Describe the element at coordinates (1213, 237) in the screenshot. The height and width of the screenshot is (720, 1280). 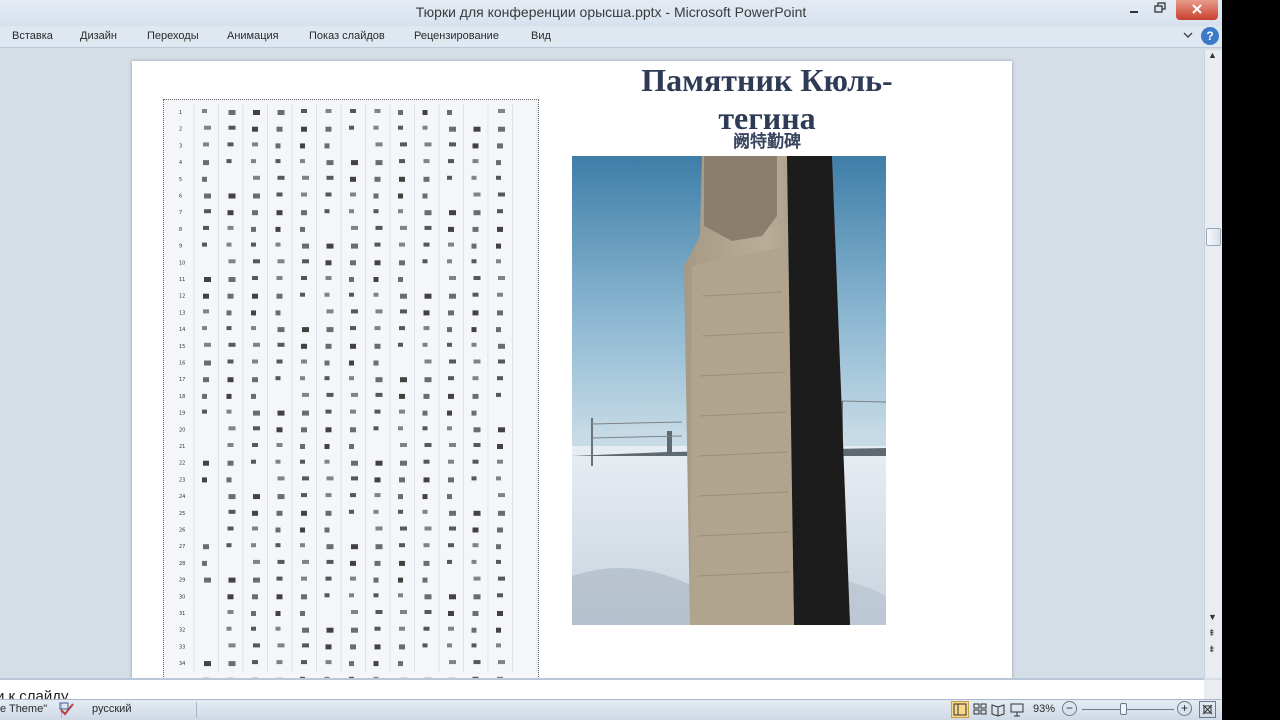
I see `scrollbar-thumb` at that location.